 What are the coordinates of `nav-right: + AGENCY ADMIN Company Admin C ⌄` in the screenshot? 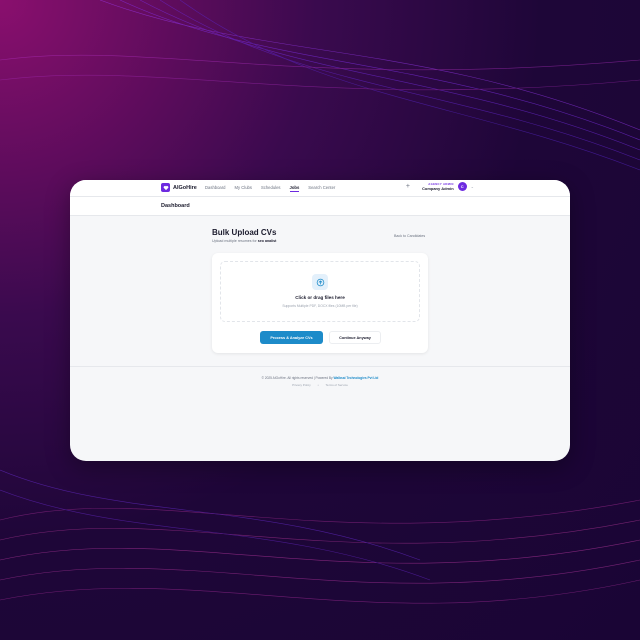 It's located at (440, 186).